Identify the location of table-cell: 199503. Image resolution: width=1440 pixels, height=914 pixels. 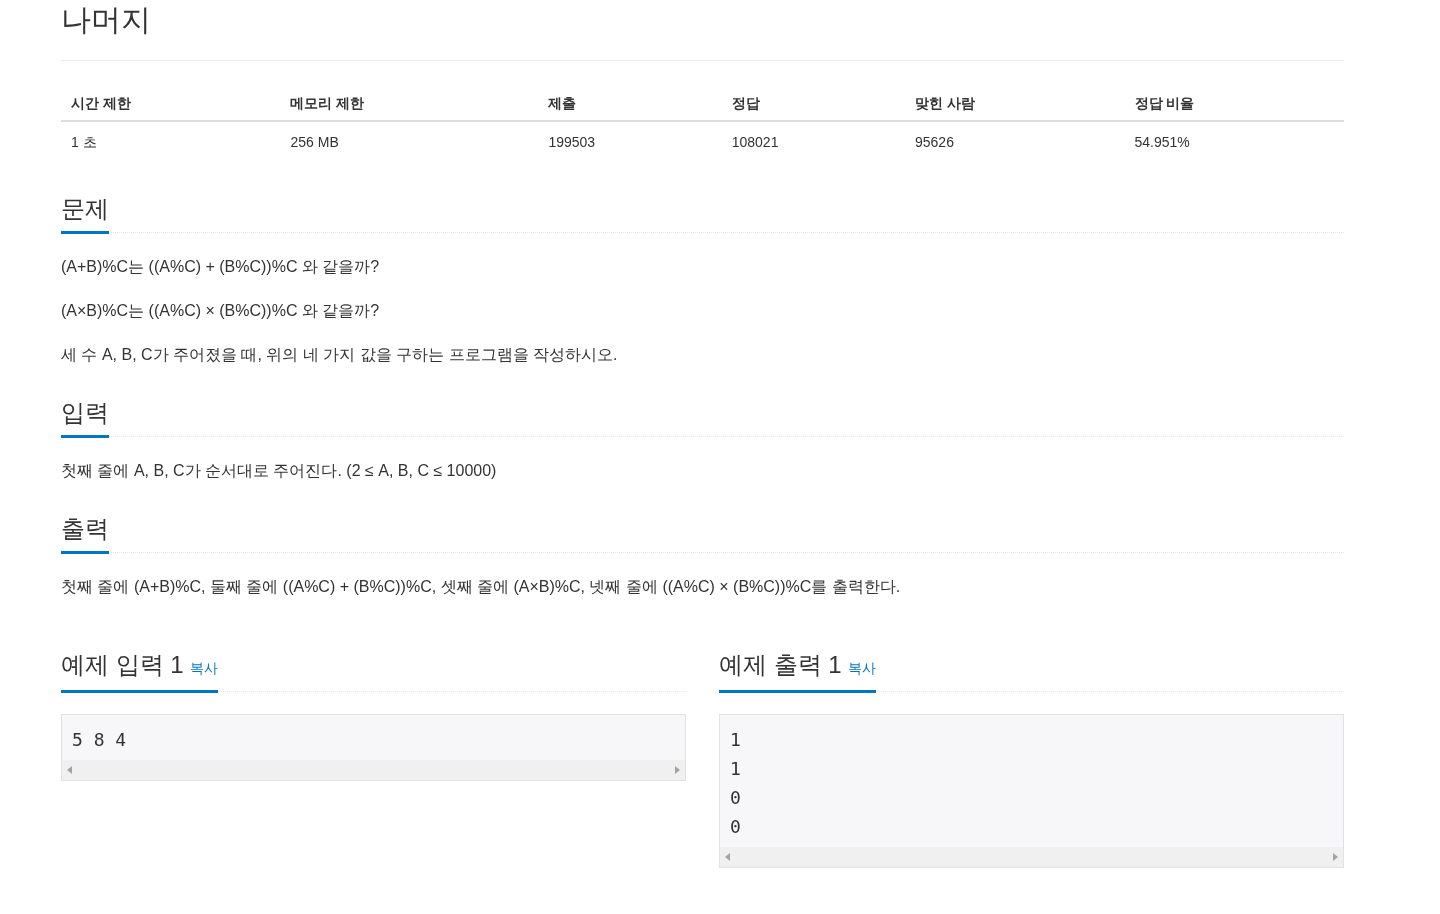
(630, 142).